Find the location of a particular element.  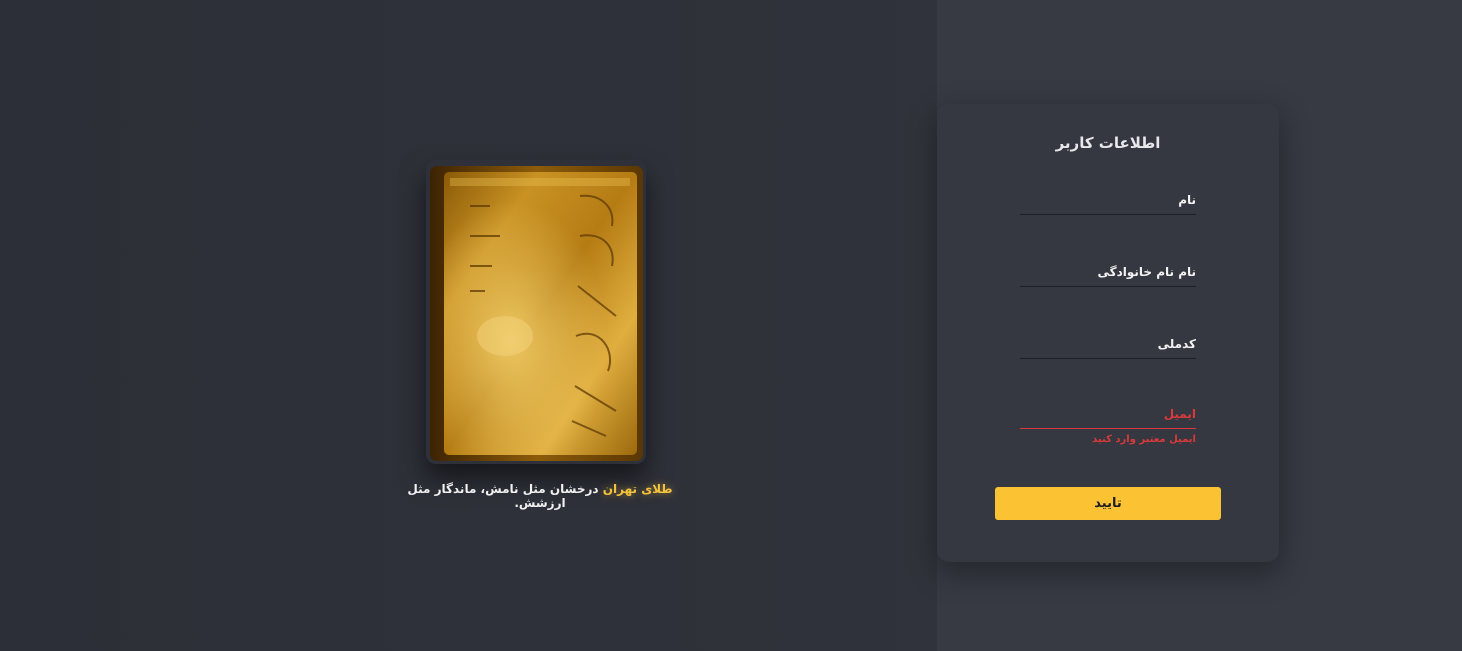

tagline-text: درخشان مثل نامش، ماندگار مثل ارزشش. is located at coordinates (505, 496).